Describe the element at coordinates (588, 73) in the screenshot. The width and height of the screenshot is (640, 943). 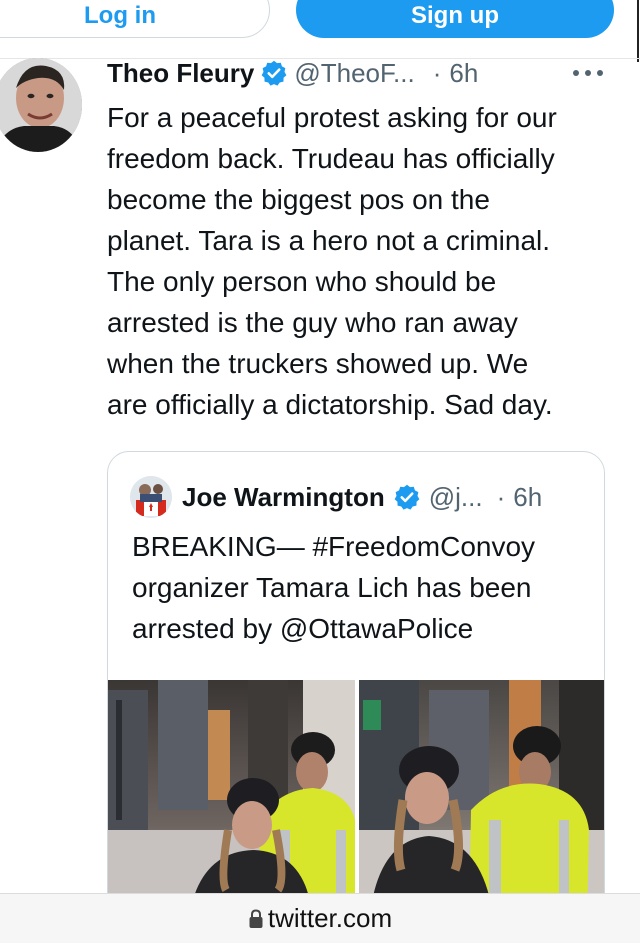
I see `more-horizontal-icon` at that location.